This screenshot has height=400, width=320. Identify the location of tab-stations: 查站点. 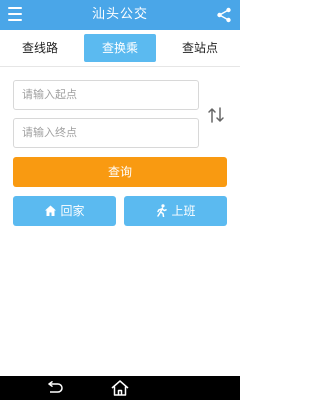
(200, 48).